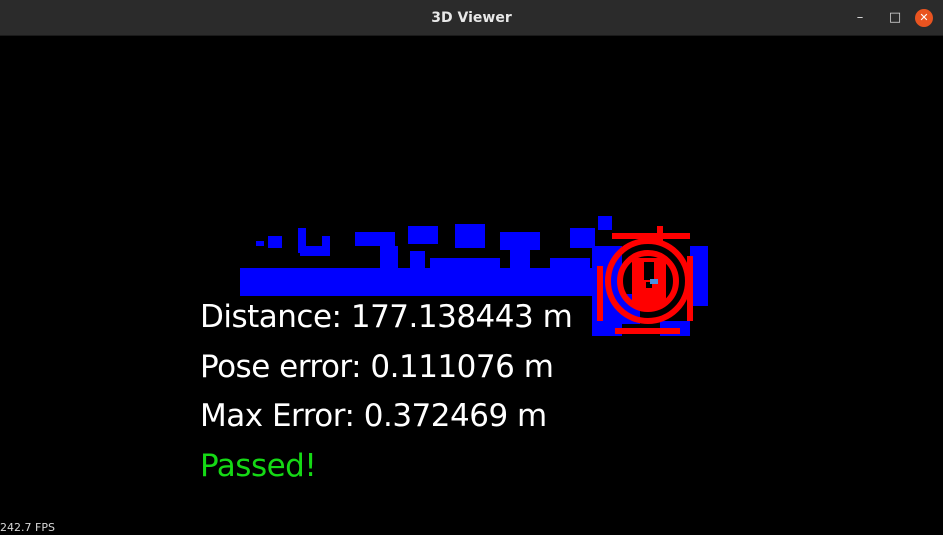  I want to click on distance-readout: Distance: 177.138443 m, so click(386, 317).